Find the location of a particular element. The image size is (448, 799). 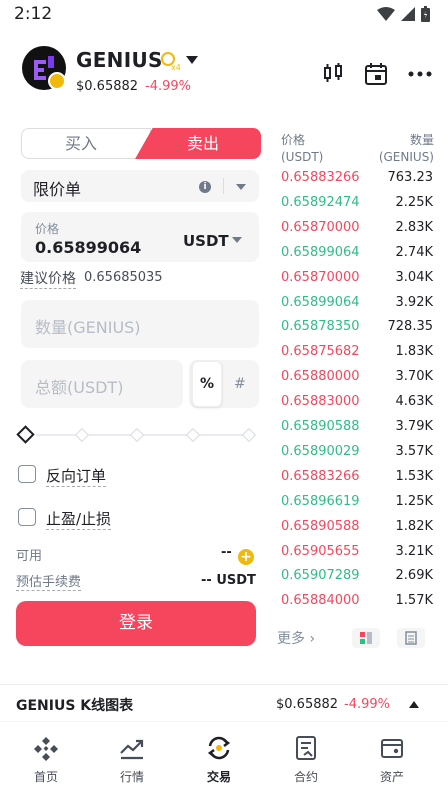

orderbook-row: 0.65870000 2.83K is located at coordinates (357, 232).